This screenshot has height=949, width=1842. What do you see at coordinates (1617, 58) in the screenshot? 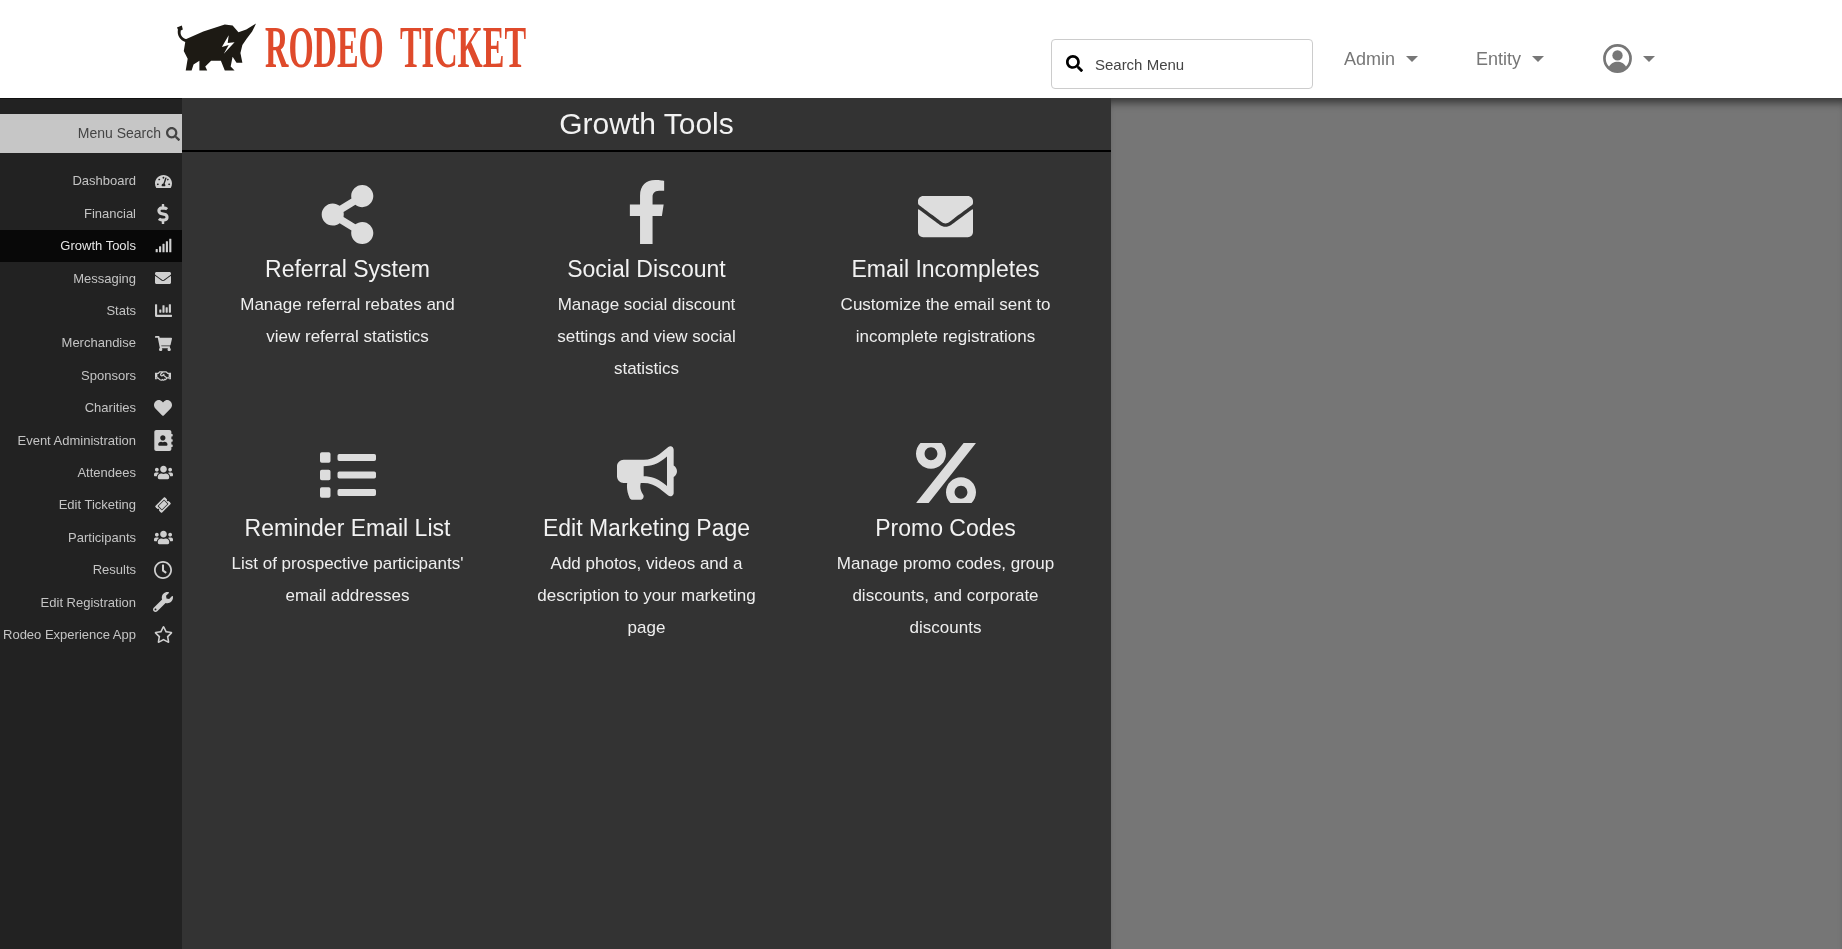
I see `user-avatar-icon` at bounding box center [1617, 58].